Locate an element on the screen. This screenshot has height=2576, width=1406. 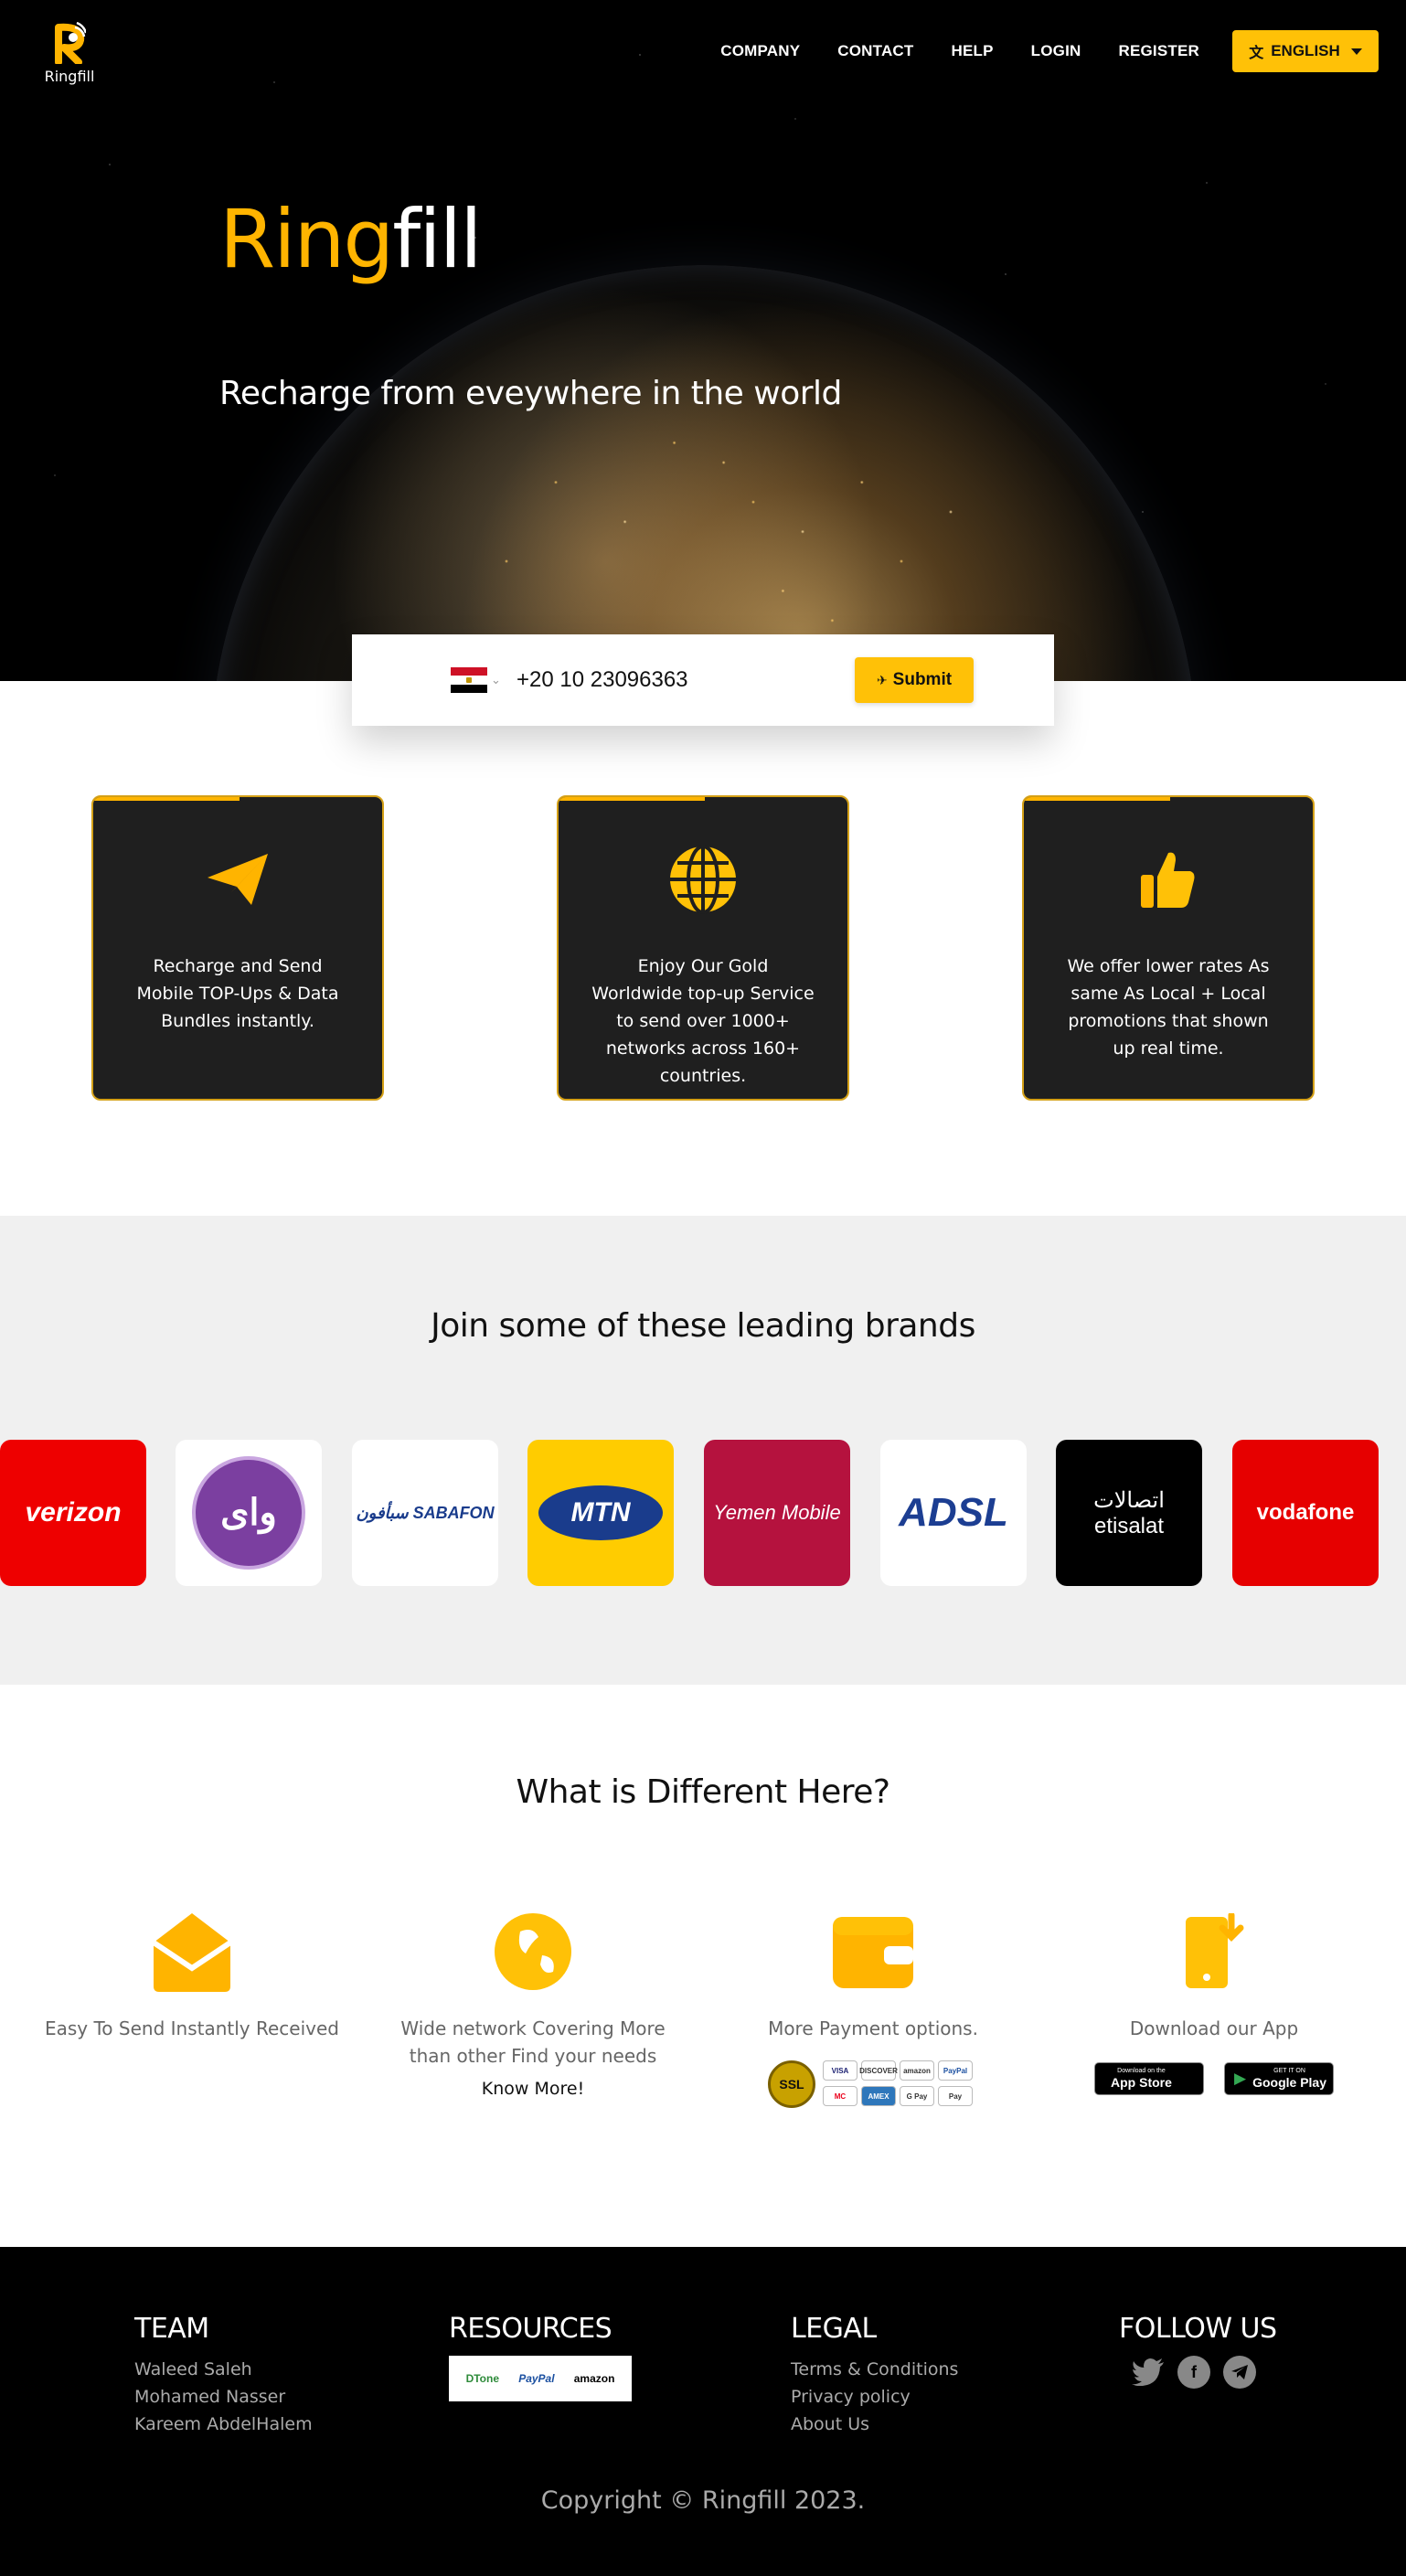
brand-yemen-mobile: Yemen Mobile is located at coordinates (777, 1513).